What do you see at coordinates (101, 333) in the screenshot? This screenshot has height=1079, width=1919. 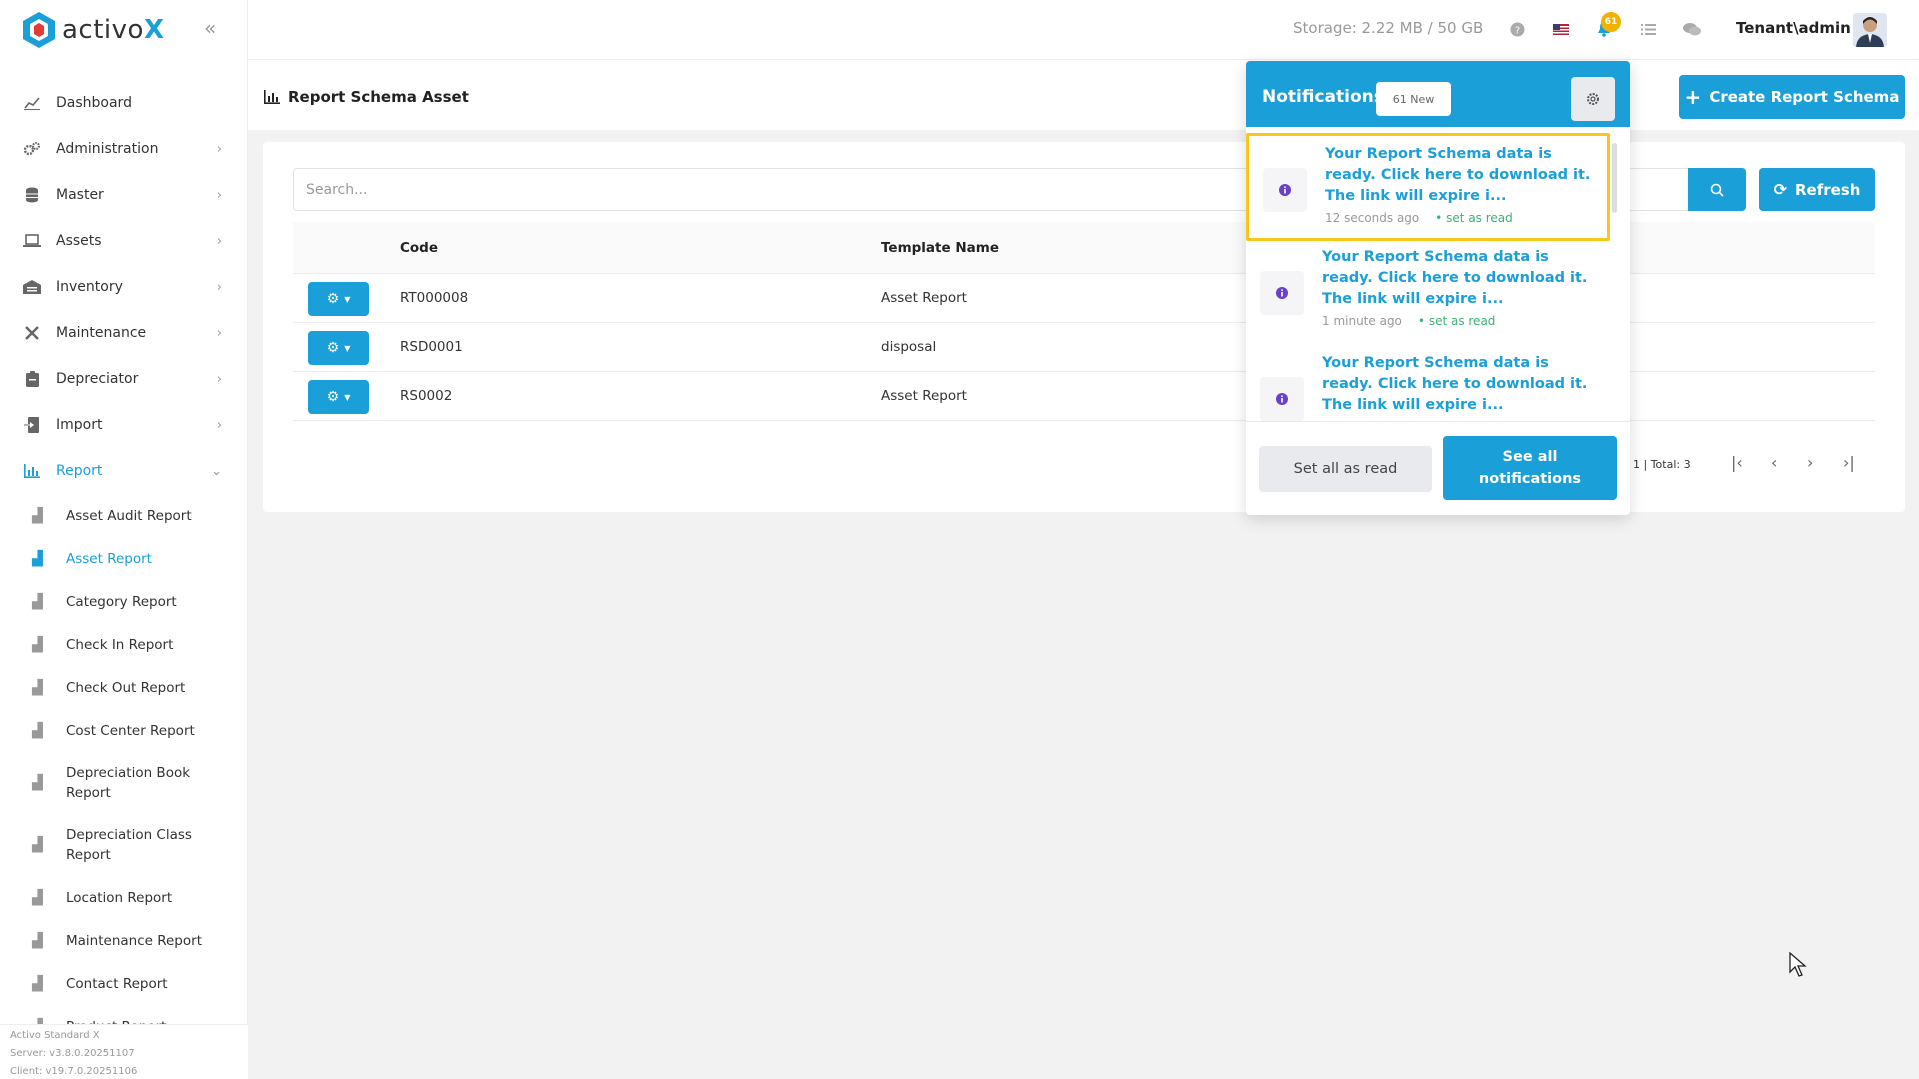 I see `sidebar-item-label: Maintenance` at bounding box center [101, 333].